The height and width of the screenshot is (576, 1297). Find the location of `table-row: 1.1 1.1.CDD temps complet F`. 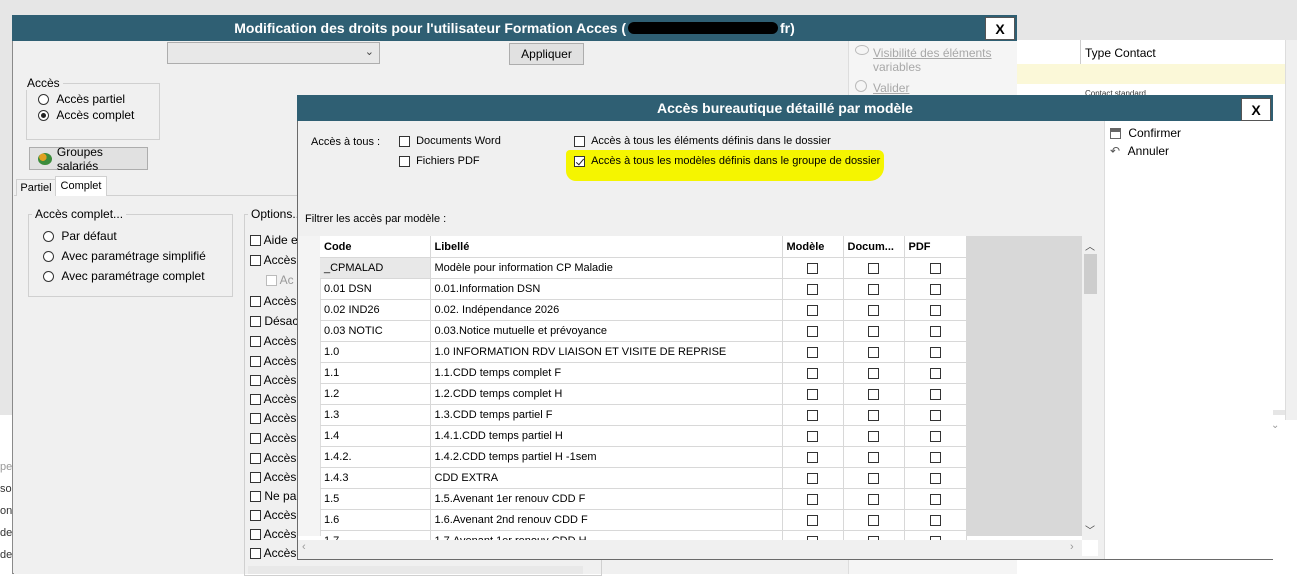

table-row: 1.1 1.1.CDD temps complet F is located at coordinates (643, 373).